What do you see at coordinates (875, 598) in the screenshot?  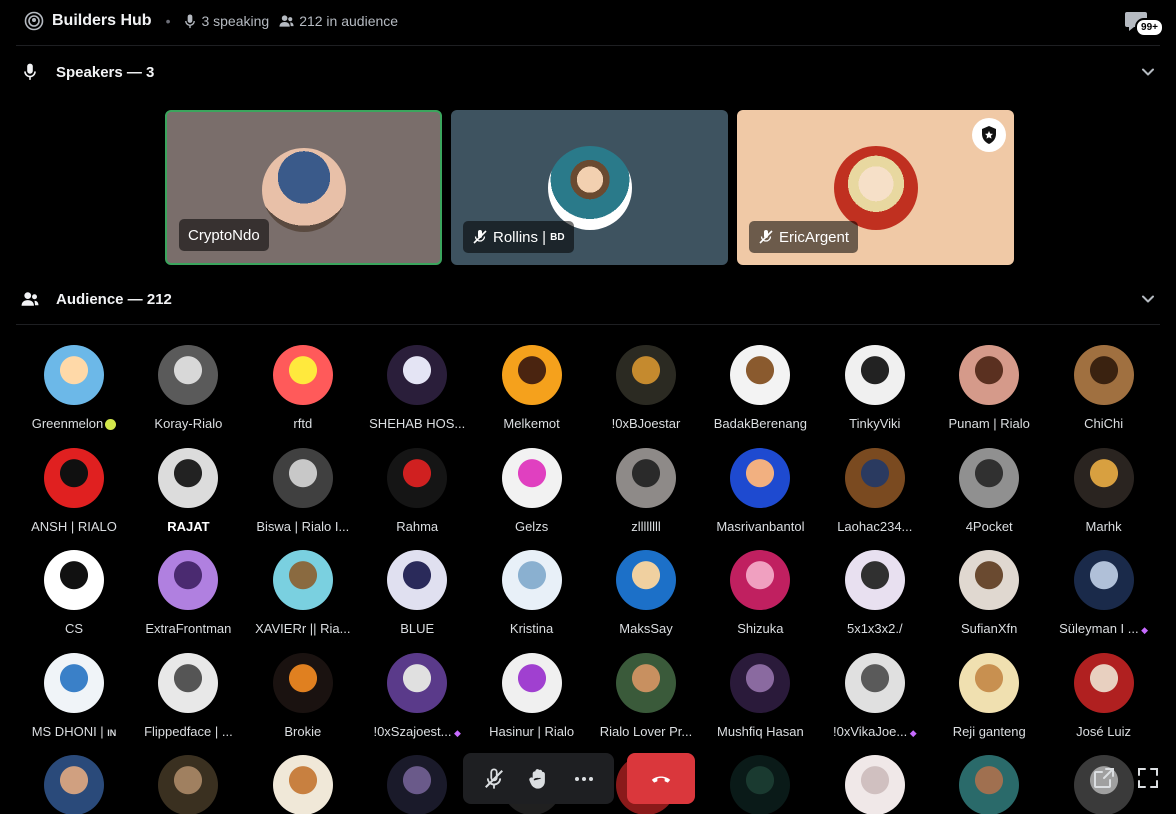 I see `audience-member: 5x1x3x2./` at bounding box center [875, 598].